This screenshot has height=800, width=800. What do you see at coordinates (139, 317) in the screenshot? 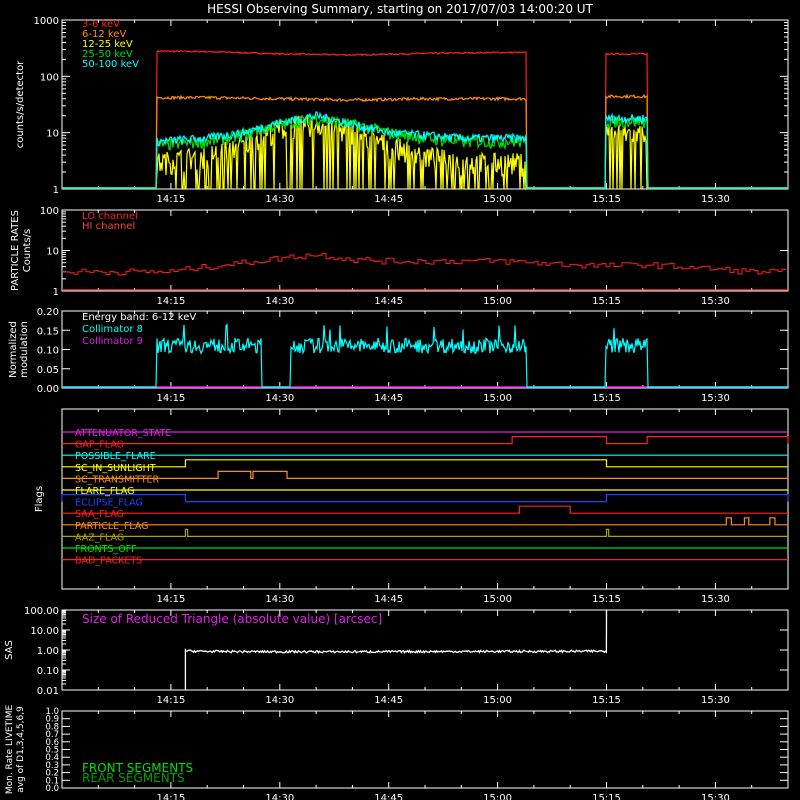
I see `modulation-annotation: Energy band: 6-12 keV` at bounding box center [139, 317].